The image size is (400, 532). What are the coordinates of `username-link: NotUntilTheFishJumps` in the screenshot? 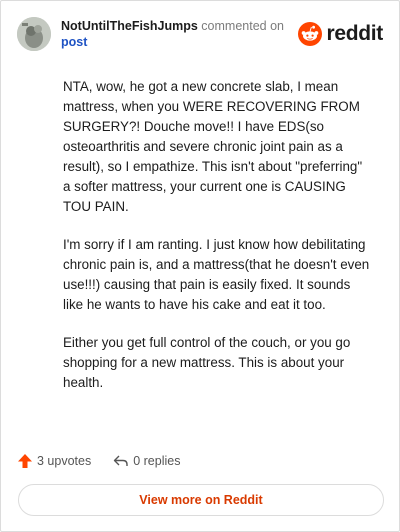 It's located at (129, 26).